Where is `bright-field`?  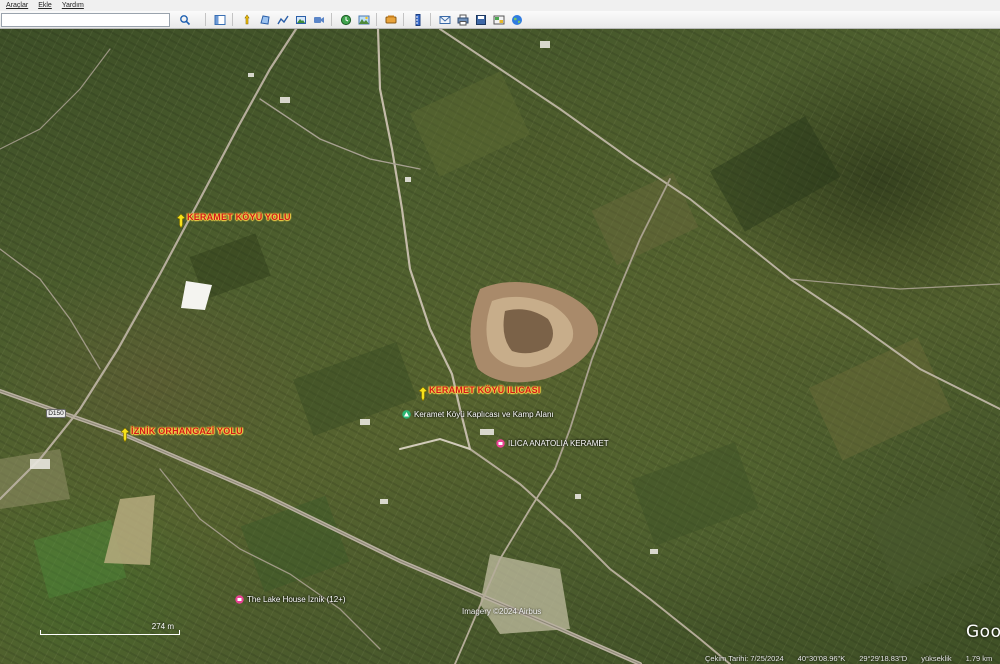
bright-field is located at coordinates (196, 295).